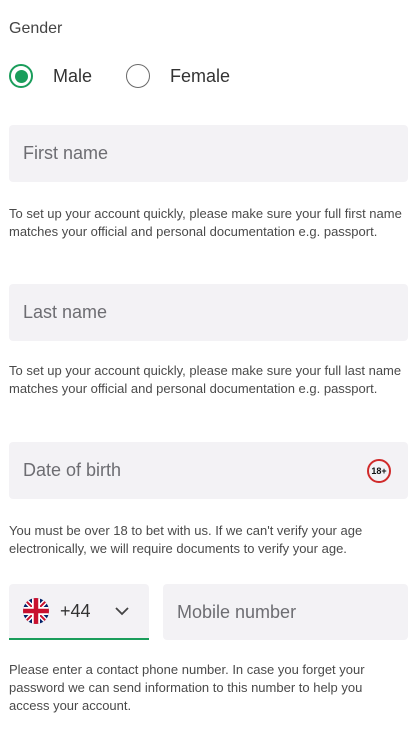 This screenshot has width=412, height=730. What do you see at coordinates (21, 76) in the screenshot?
I see `radio-selected-icon` at bounding box center [21, 76].